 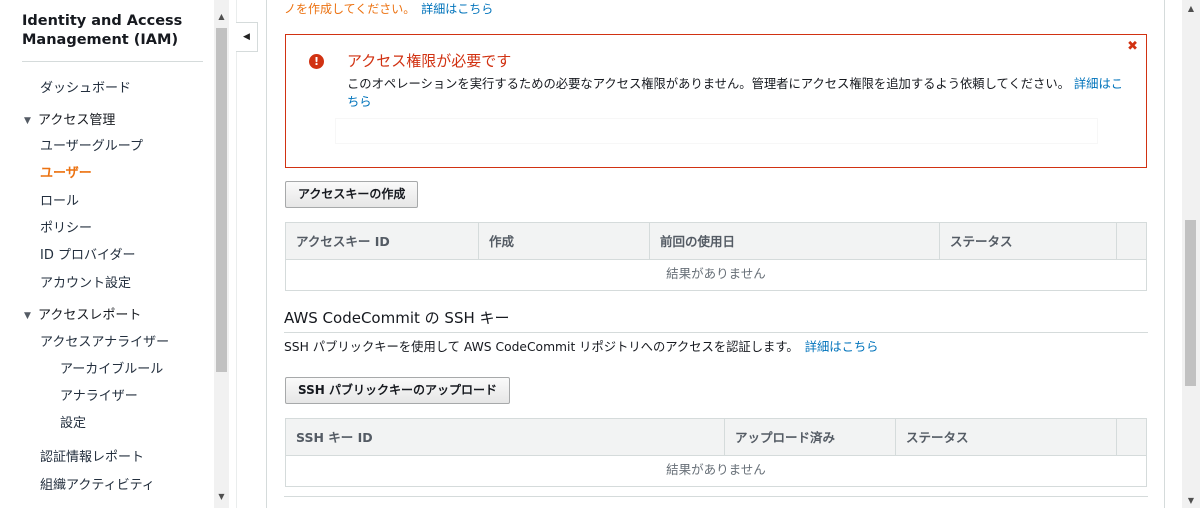 What do you see at coordinates (111, 370) in the screenshot?
I see `sidebar-item-archive-rules: アーカイブルール` at bounding box center [111, 370].